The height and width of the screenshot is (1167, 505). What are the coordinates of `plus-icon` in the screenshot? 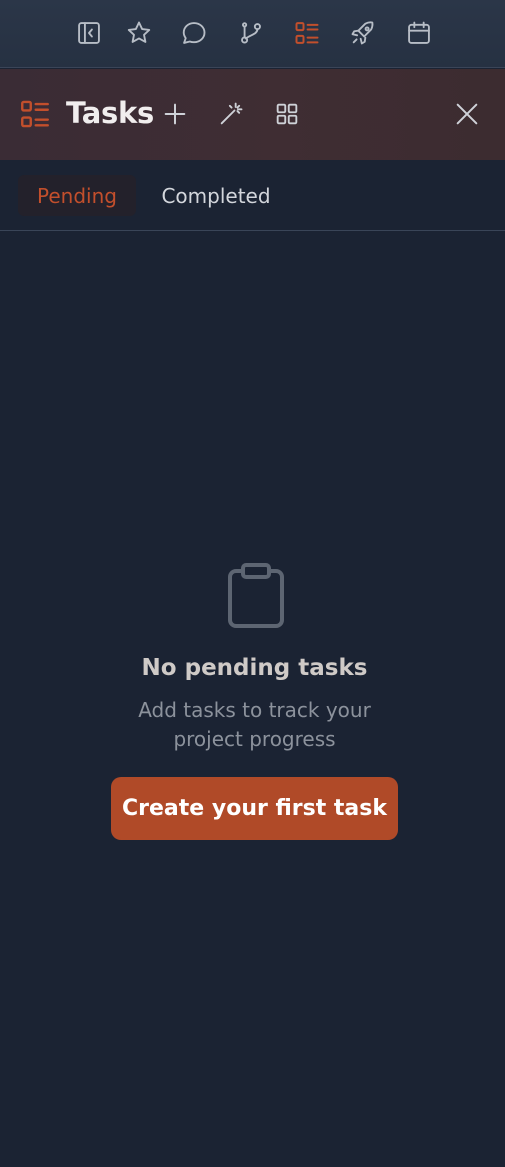 It's located at (175, 114).